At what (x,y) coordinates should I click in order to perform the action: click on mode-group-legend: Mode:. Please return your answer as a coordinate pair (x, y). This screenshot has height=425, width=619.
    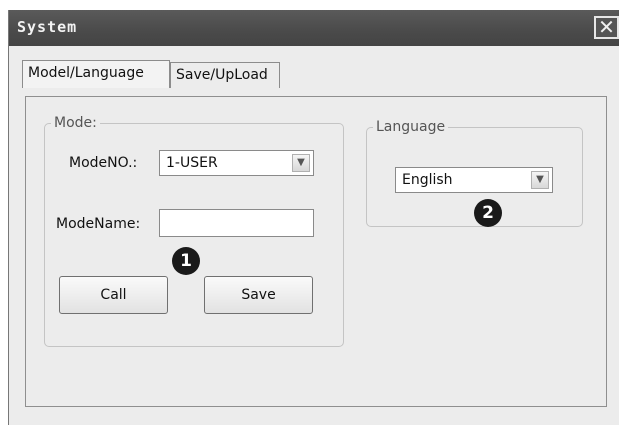
    Looking at the image, I should click on (75, 123).